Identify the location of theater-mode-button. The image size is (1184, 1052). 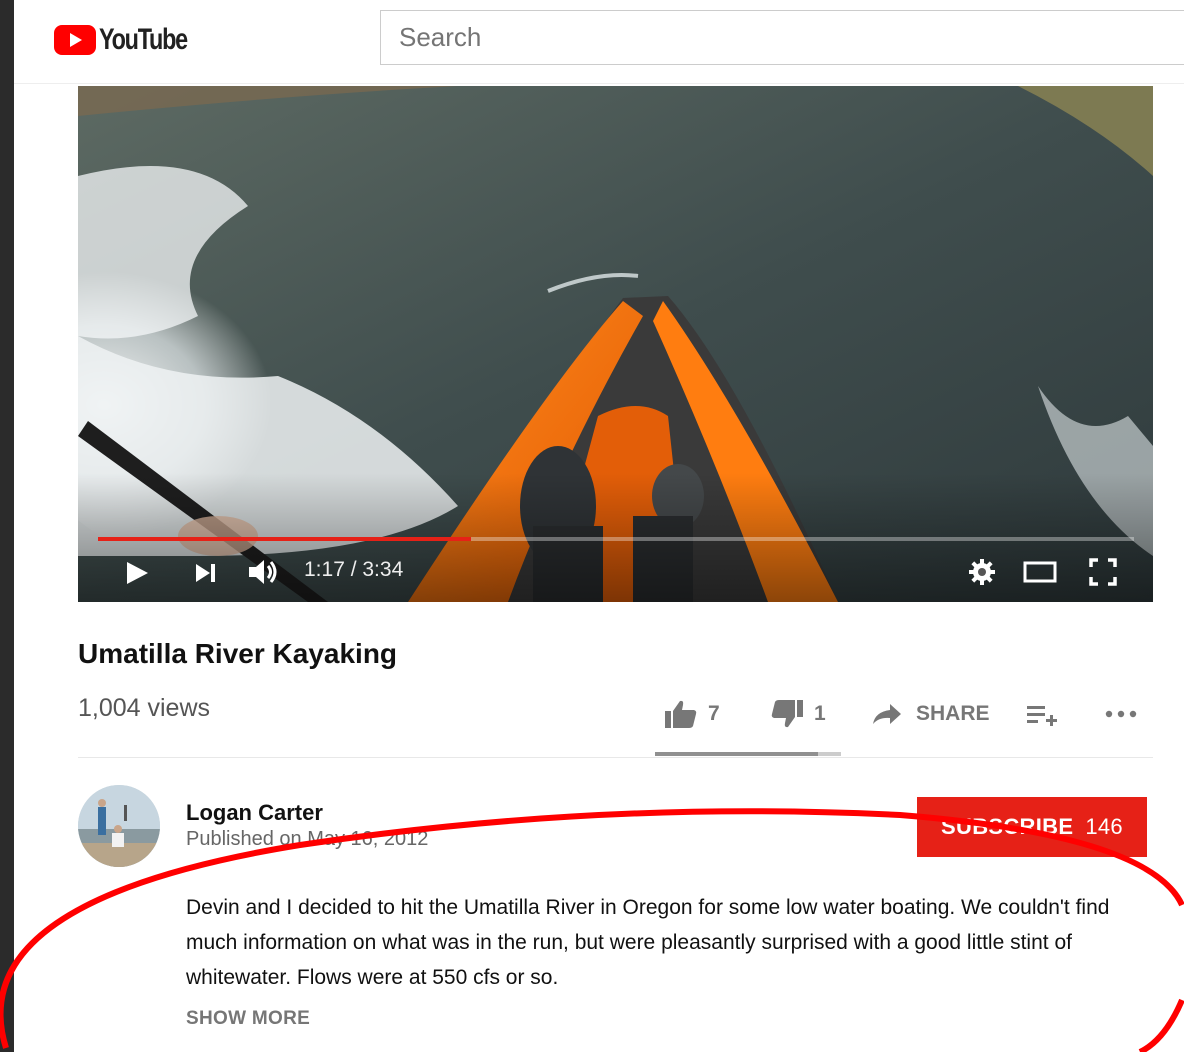
(1040, 572).